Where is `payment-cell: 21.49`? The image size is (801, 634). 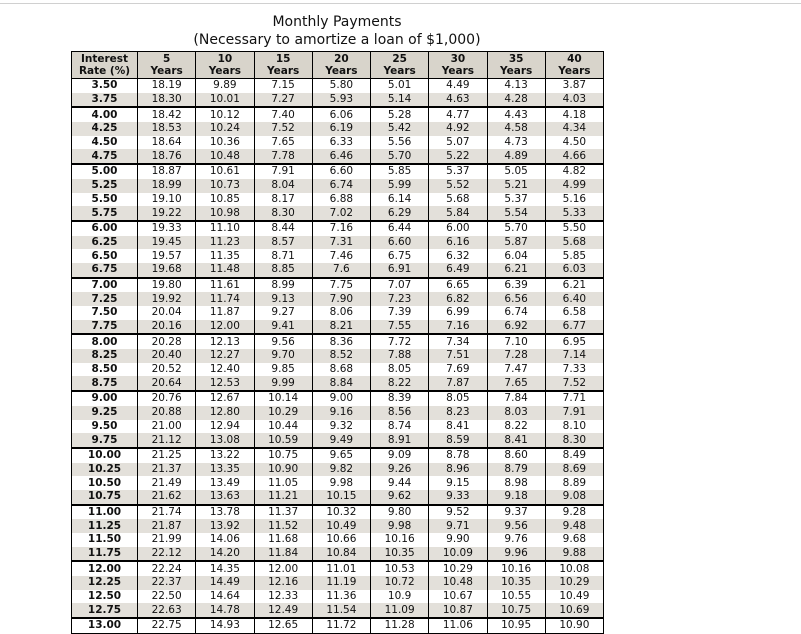
payment-cell: 21.49 is located at coordinates (166, 483).